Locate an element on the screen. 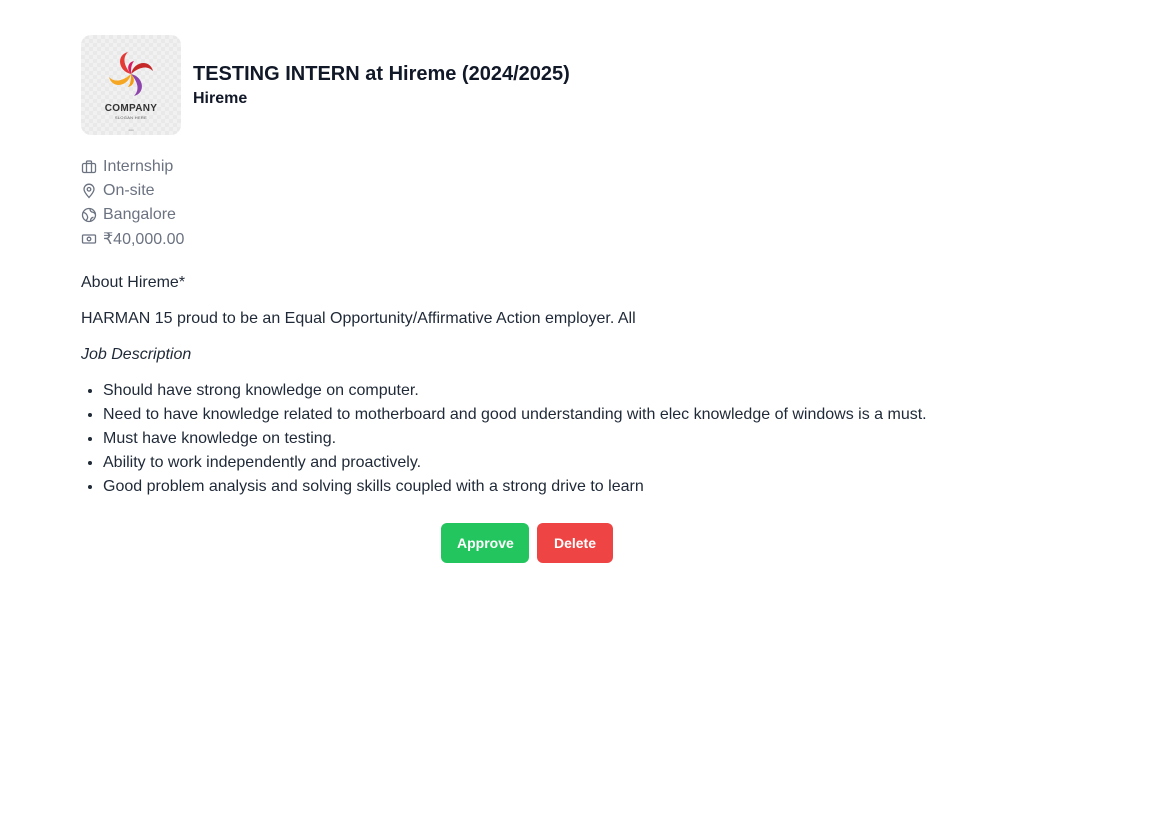  job-salary-row: ₹40,000.00 is located at coordinates (132, 239).